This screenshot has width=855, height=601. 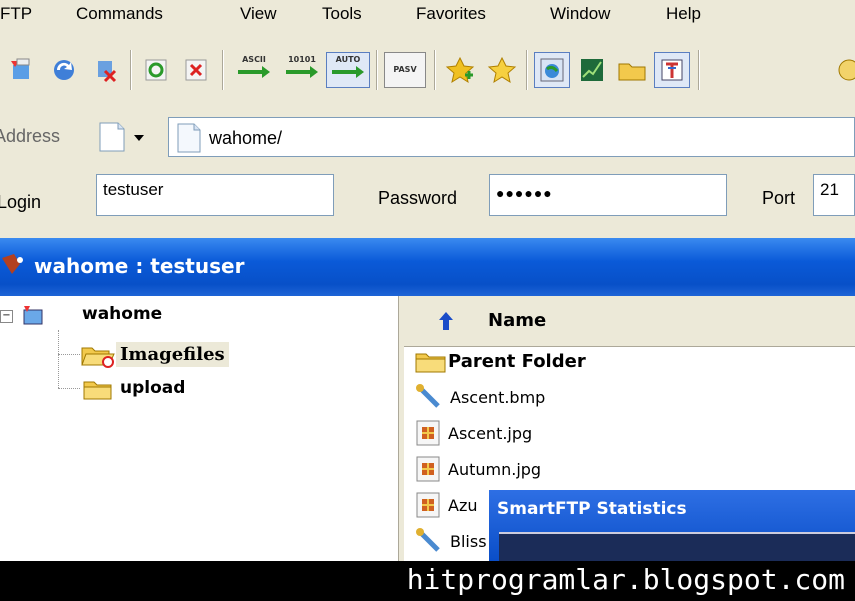 I want to click on more-toolbar-icon, so click(x=844, y=70).